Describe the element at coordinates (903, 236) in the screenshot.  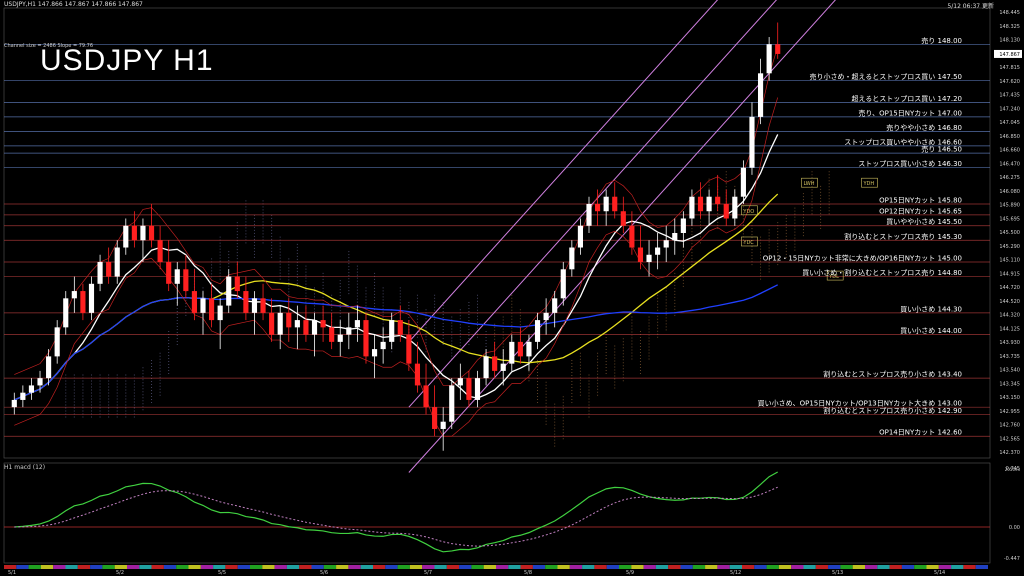
I see `level-label: 割り込むとストップロス売り 145.30` at that location.